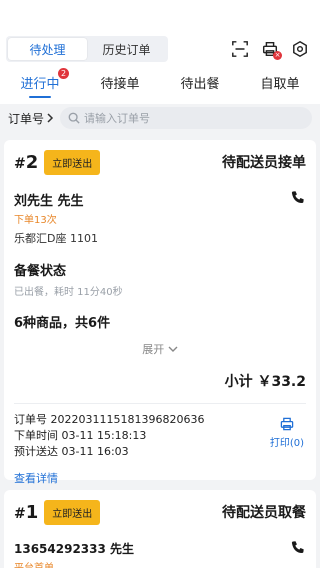 This screenshot has height=568, width=320. What do you see at coordinates (49, 201) in the screenshot?
I see `customer-name: 刘先生 先生` at bounding box center [49, 201].